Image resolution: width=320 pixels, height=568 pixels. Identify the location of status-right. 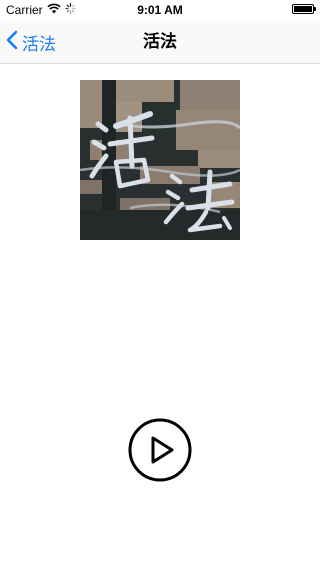
(304, 9).